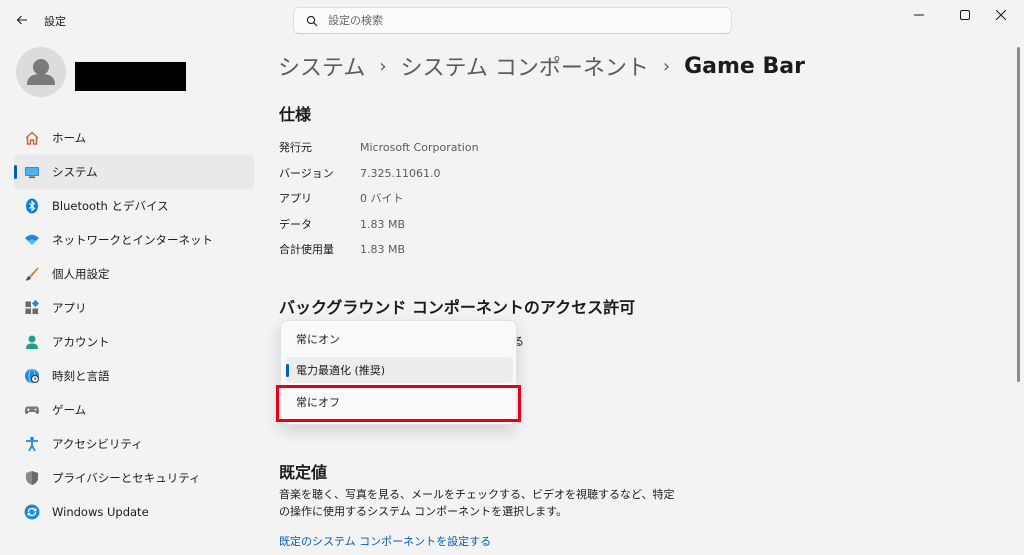 This screenshot has height=555, width=1024. What do you see at coordinates (134, 342) in the screenshot?
I see `sidebar-item-accounts: アカウント` at bounding box center [134, 342].